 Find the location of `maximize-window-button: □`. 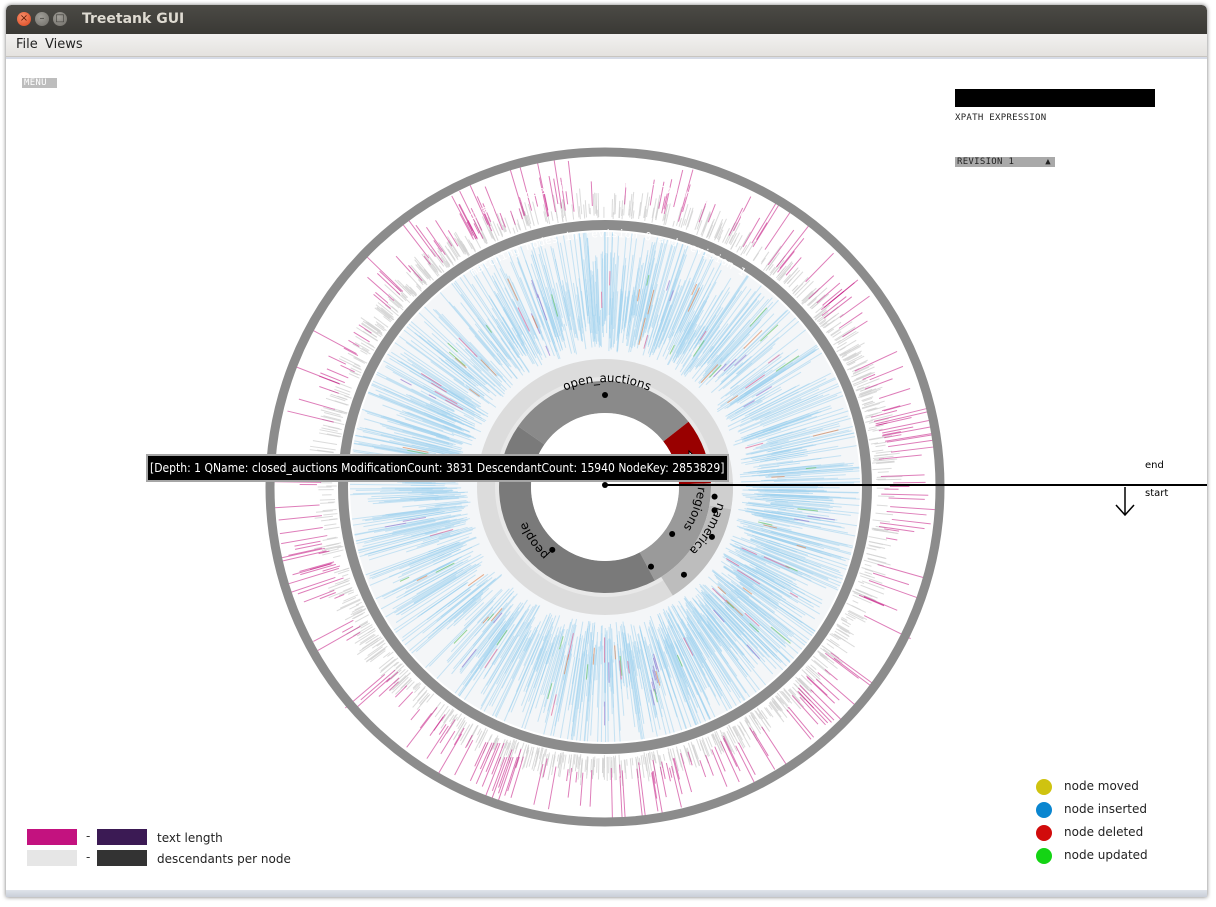

maximize-window-button: □ is located at coordinates (60, 19).